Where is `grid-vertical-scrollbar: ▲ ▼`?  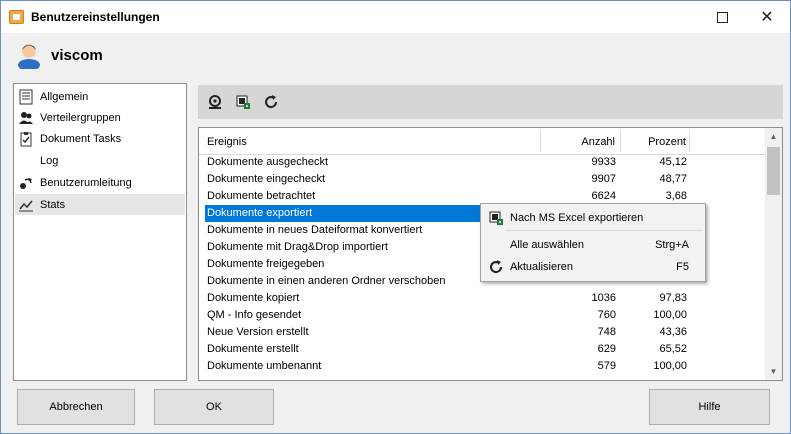 grid-vertical-scrollbar: ▲ ▼ is located at coordinates (773, 254).